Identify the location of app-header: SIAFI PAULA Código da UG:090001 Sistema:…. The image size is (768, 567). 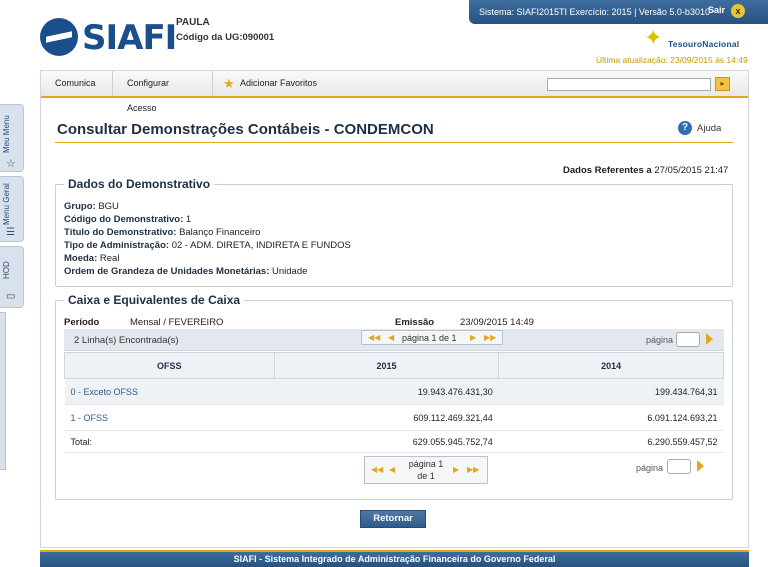
(384, 34).